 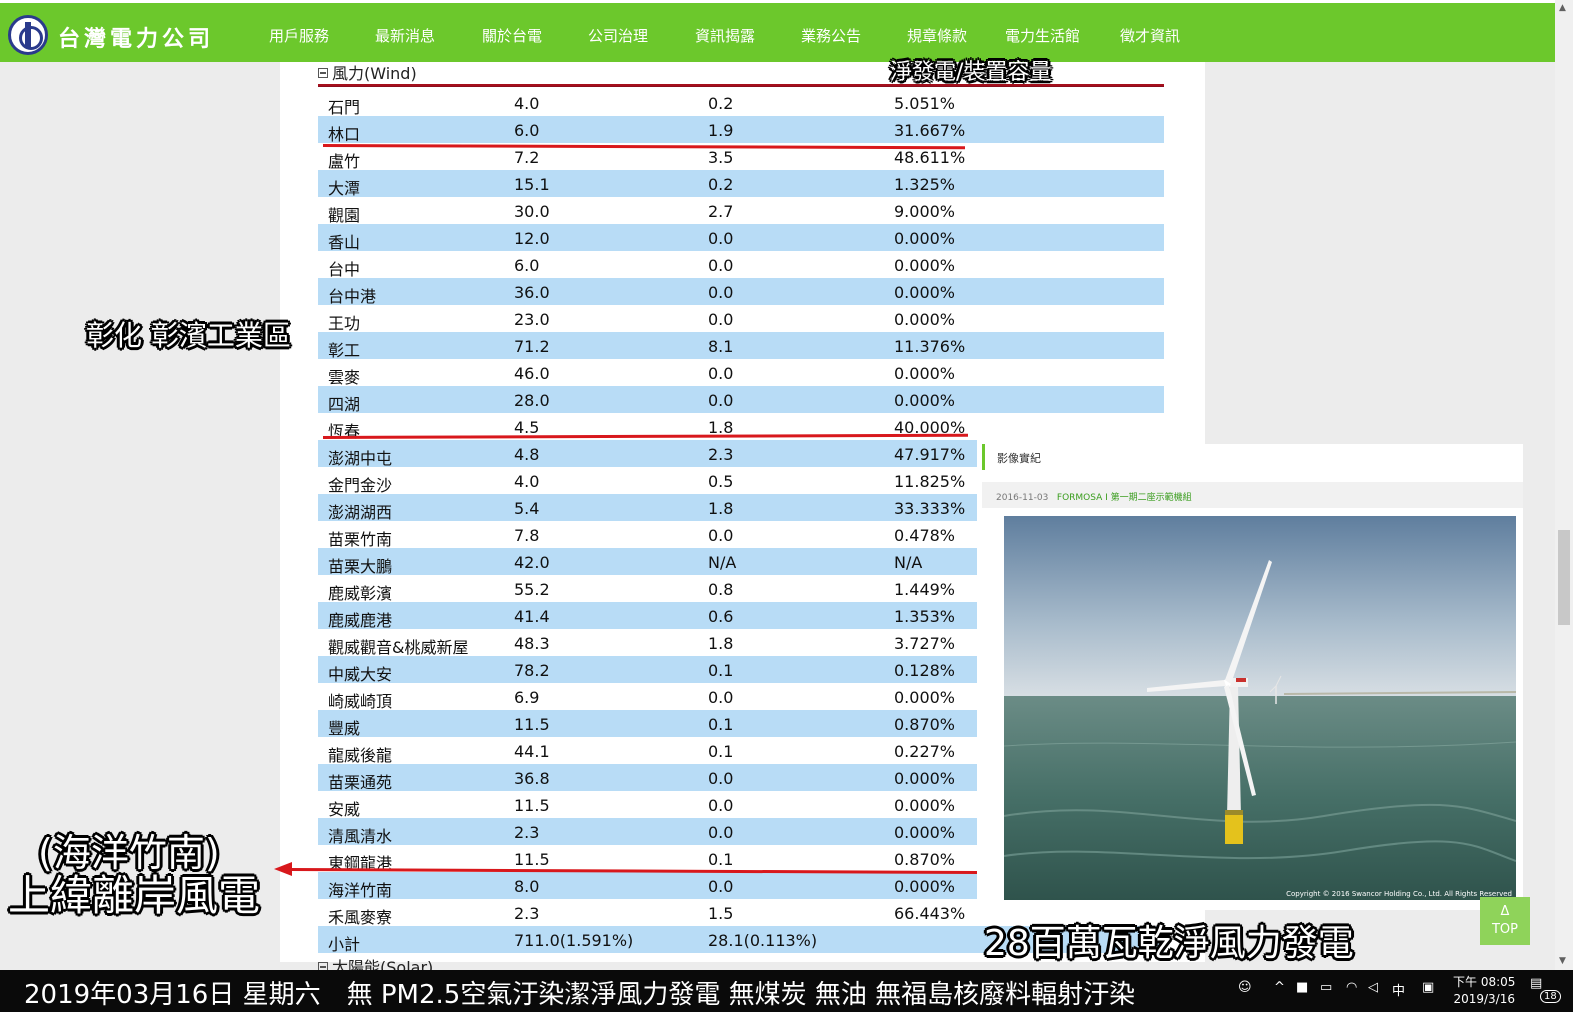 I want to click on brand-name: 台灣電力公司, so click(x=136, y=37).